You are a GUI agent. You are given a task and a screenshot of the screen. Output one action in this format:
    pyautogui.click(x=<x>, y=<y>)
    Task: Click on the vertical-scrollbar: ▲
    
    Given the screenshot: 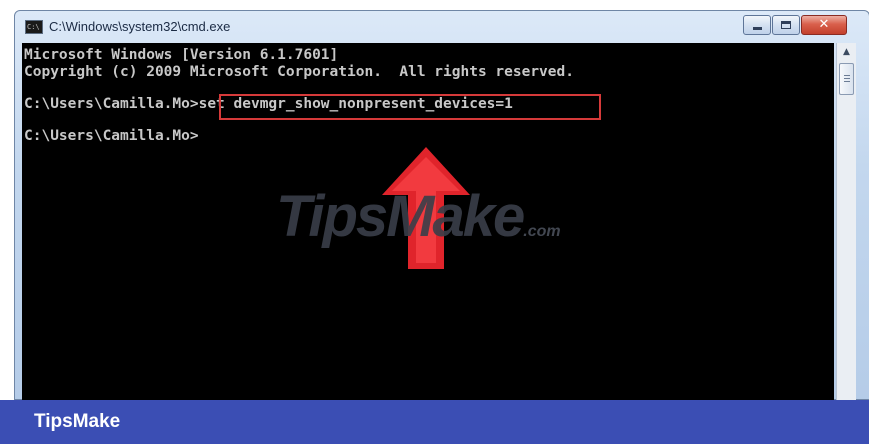 What is the action you would take?
    pyautogui.click(x=846, y=222)
    